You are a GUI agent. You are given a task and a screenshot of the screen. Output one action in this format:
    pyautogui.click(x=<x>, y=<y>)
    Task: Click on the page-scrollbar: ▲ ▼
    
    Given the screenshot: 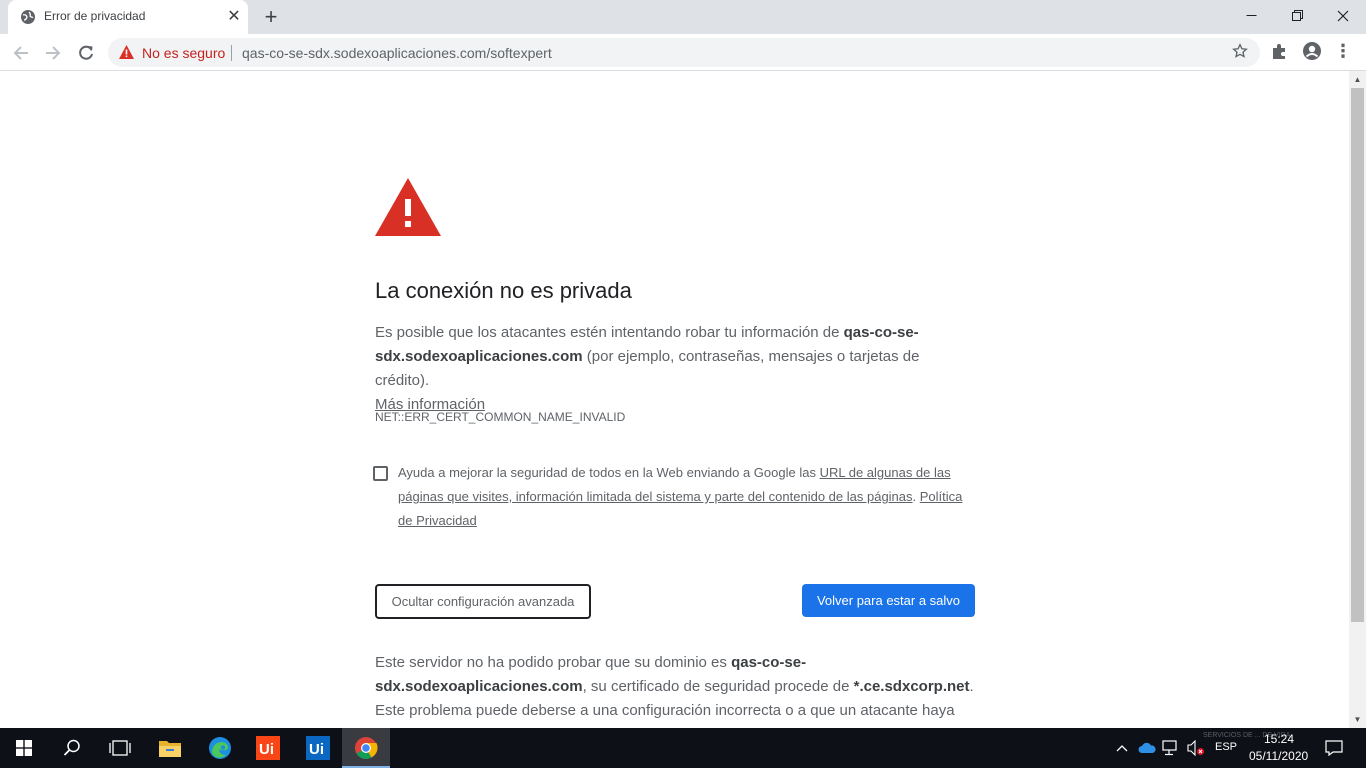 What is the action you would take?
    pyautogui.click(x=1357, y=399)
    